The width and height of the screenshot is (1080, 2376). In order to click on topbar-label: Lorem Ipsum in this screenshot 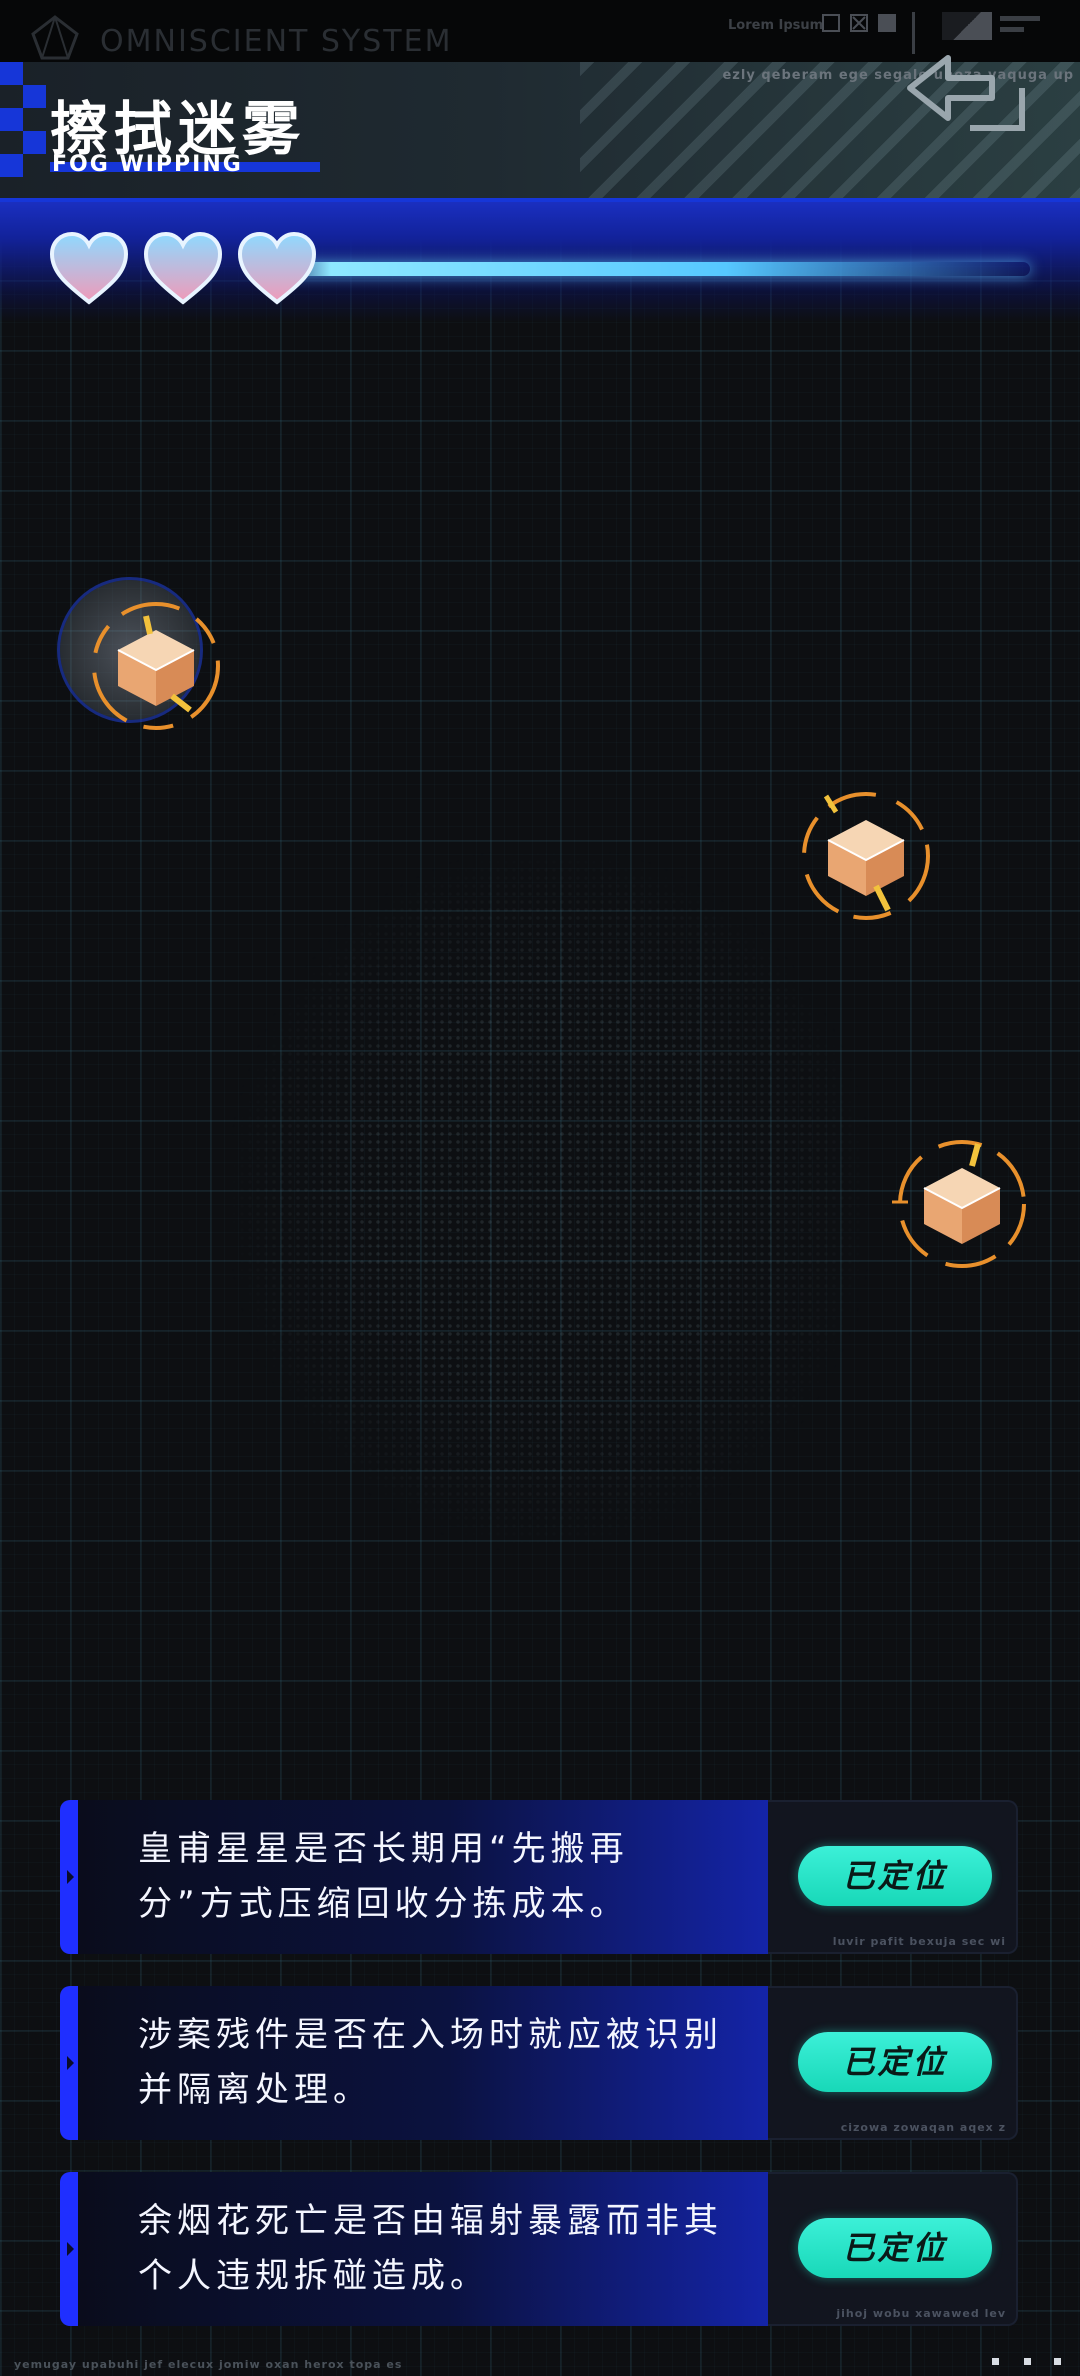, I will do `click(776, 25)`.